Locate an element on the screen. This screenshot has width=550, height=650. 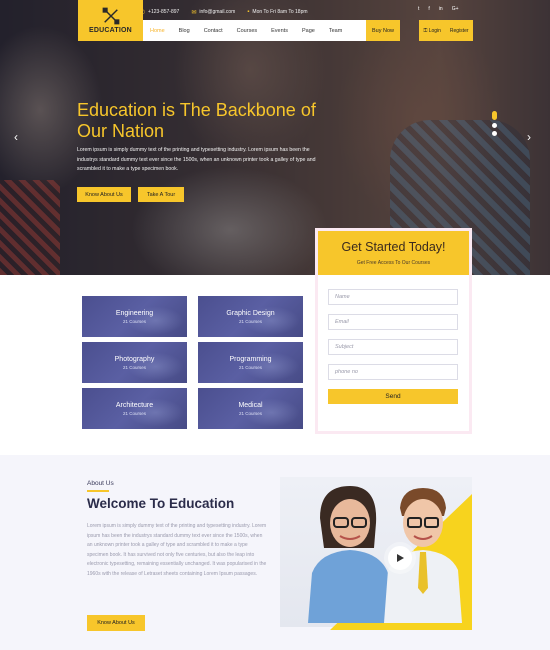
nav-item-team: Team is located at coordinates (335, 30).